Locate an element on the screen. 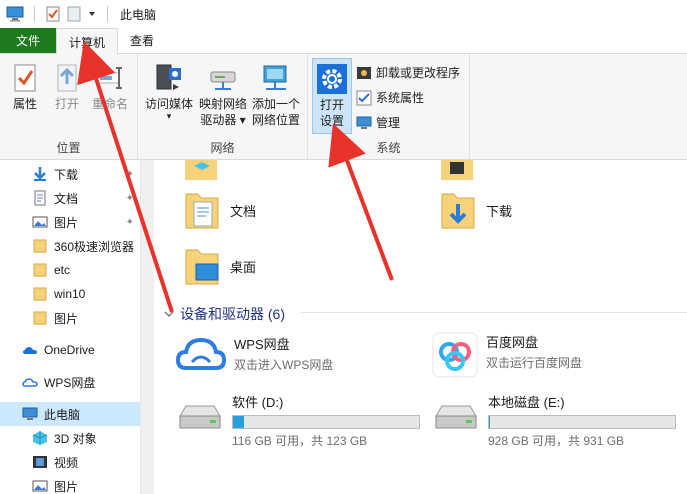  nav-item-folder: 360极速浏览器 is located at coordinates (70, 246).